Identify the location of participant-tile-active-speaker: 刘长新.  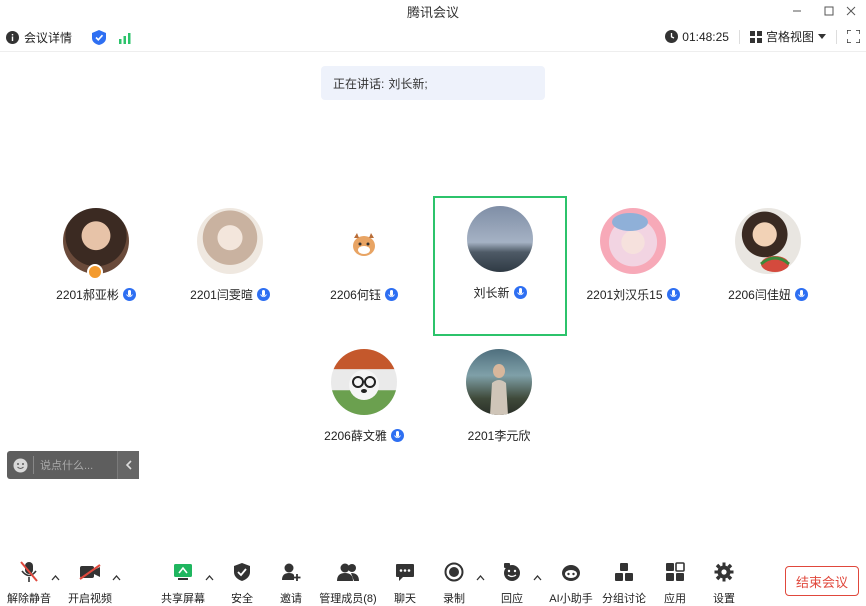
(500, 266).